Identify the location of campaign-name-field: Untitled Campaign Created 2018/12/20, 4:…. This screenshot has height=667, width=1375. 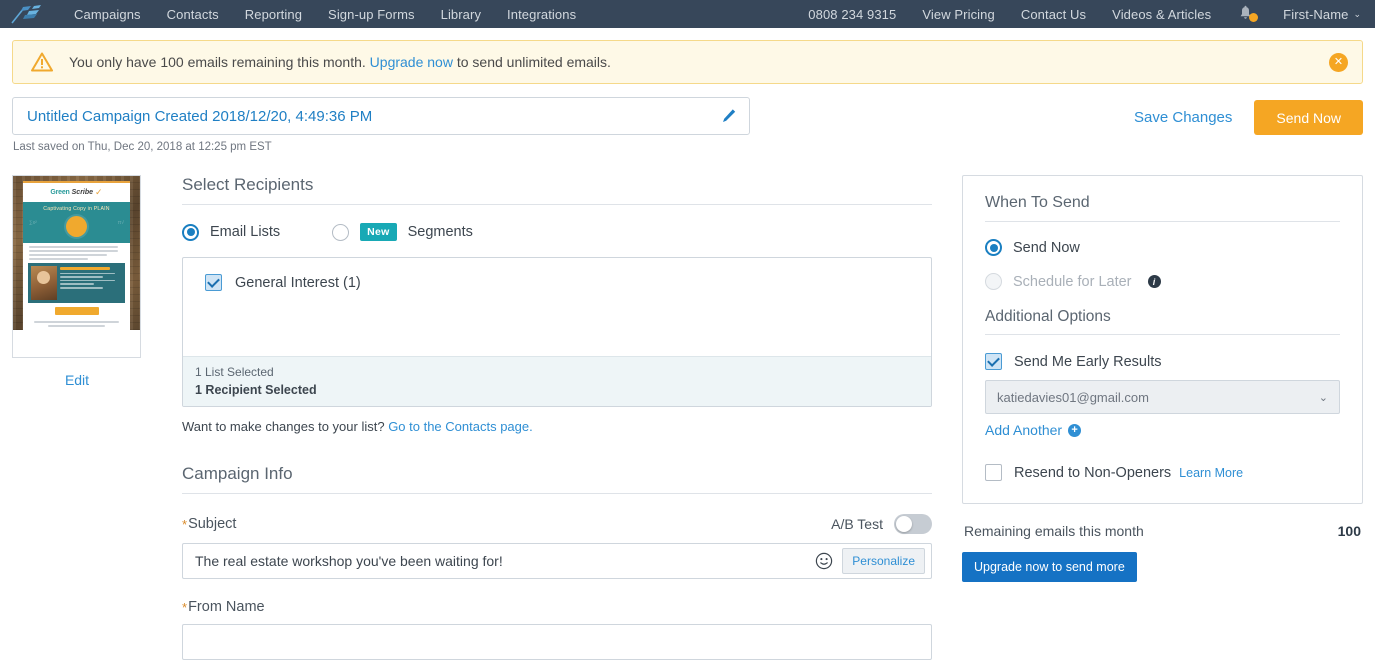
(381, 116).